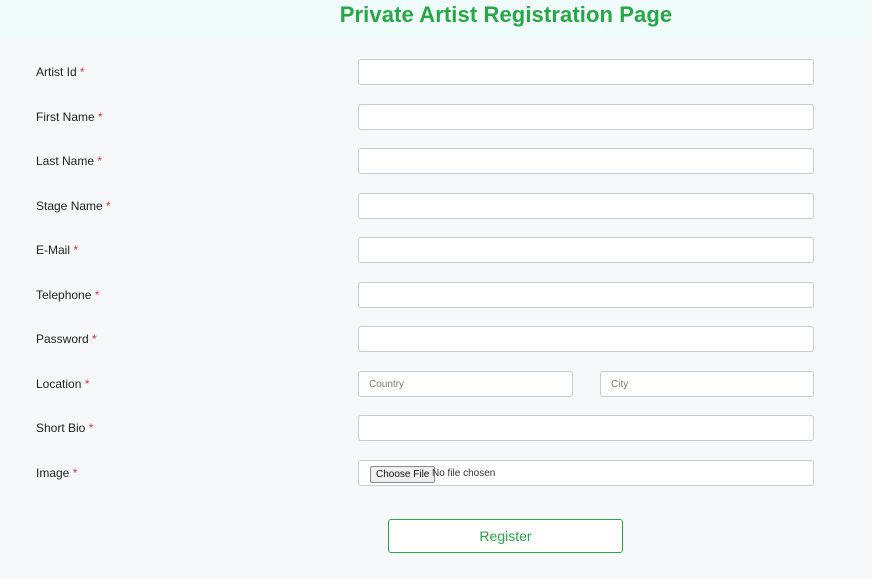  What do you see at coordinates (586, 339) in the screenshot?
I see `password-input` at bounding box center [586, 339].